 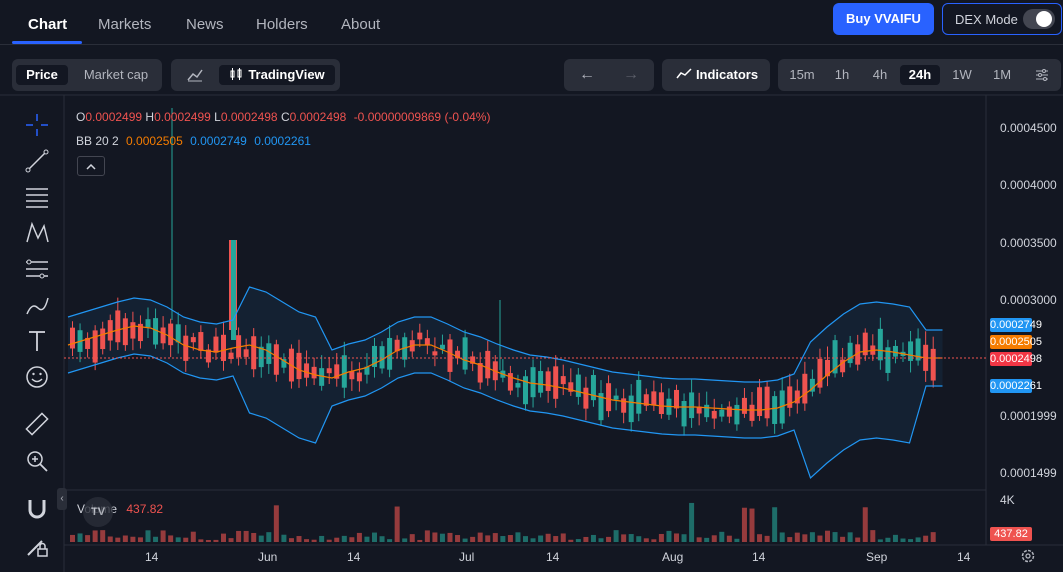 What do you see at coordinates (218, 141) in the screenshot?
I see `bb-upper-value: 0.0002749` at bounding box center [218, 141].